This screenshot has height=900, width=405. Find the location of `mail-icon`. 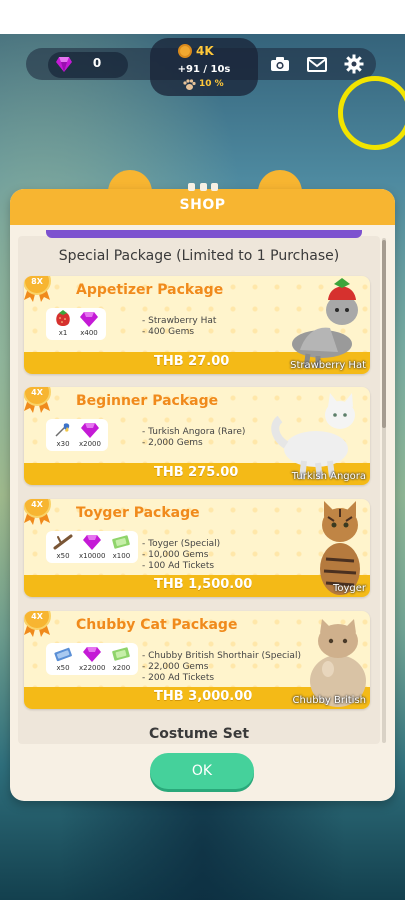

mail-icon is located at coordinates (317, 64).